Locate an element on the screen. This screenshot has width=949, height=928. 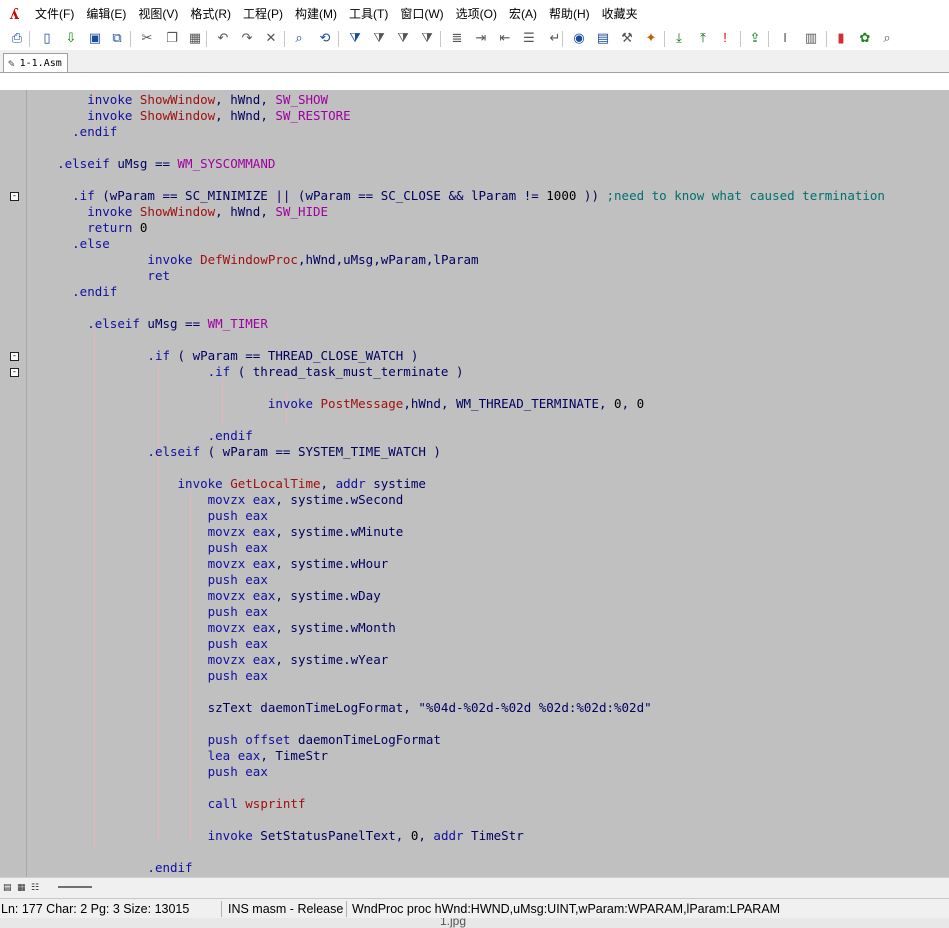
split-view-icon: ☷ is located at coordinates (36, 887).